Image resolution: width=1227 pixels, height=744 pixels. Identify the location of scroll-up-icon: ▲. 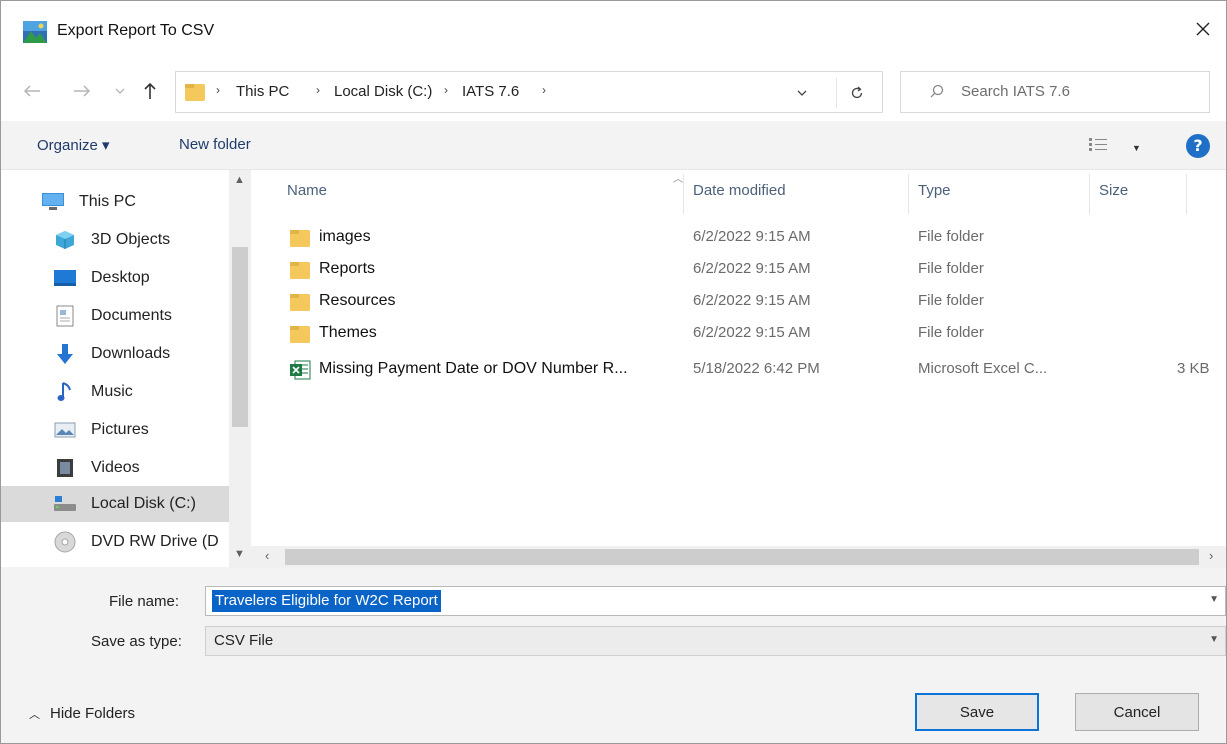
(239, 180).